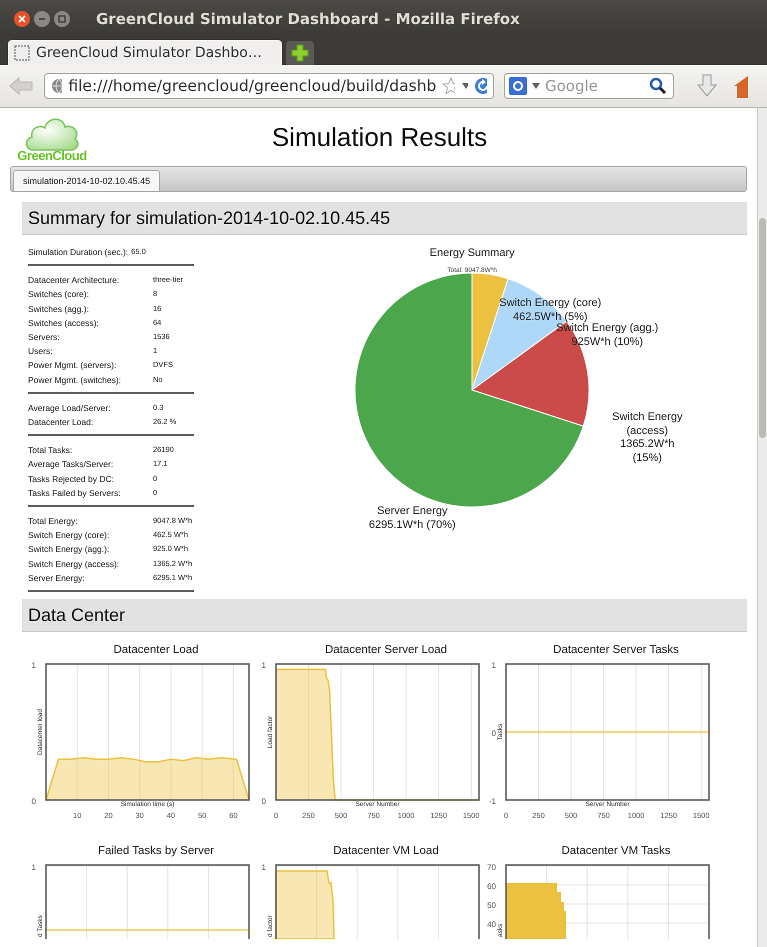 The height and width of the screenshot is (947, 767). I want to click on chart-title: Datacenter Server Tasks, so click(616, 651).